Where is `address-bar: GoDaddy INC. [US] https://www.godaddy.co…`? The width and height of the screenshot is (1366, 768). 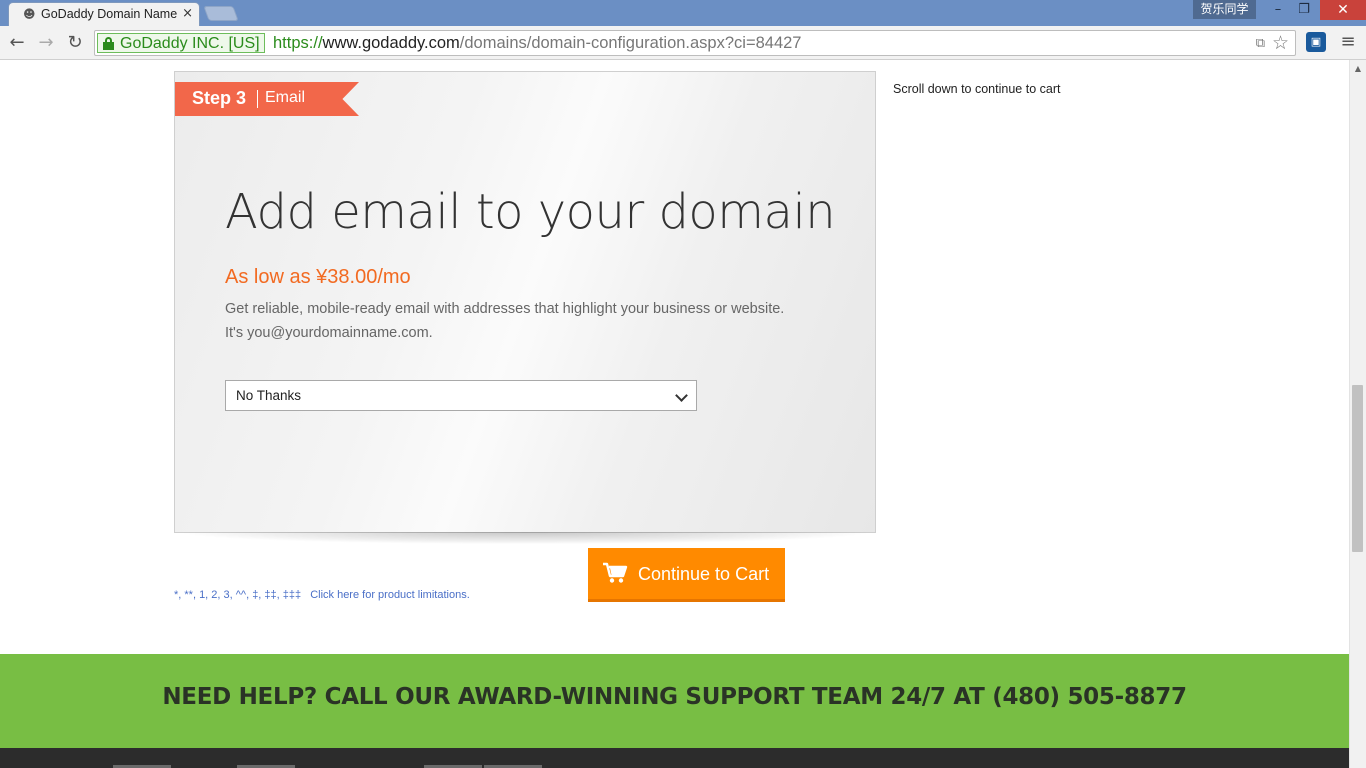
address-bar: GoDaddy INC. [US] https://www.godaddy.co… is located at coordinates (695, 43).